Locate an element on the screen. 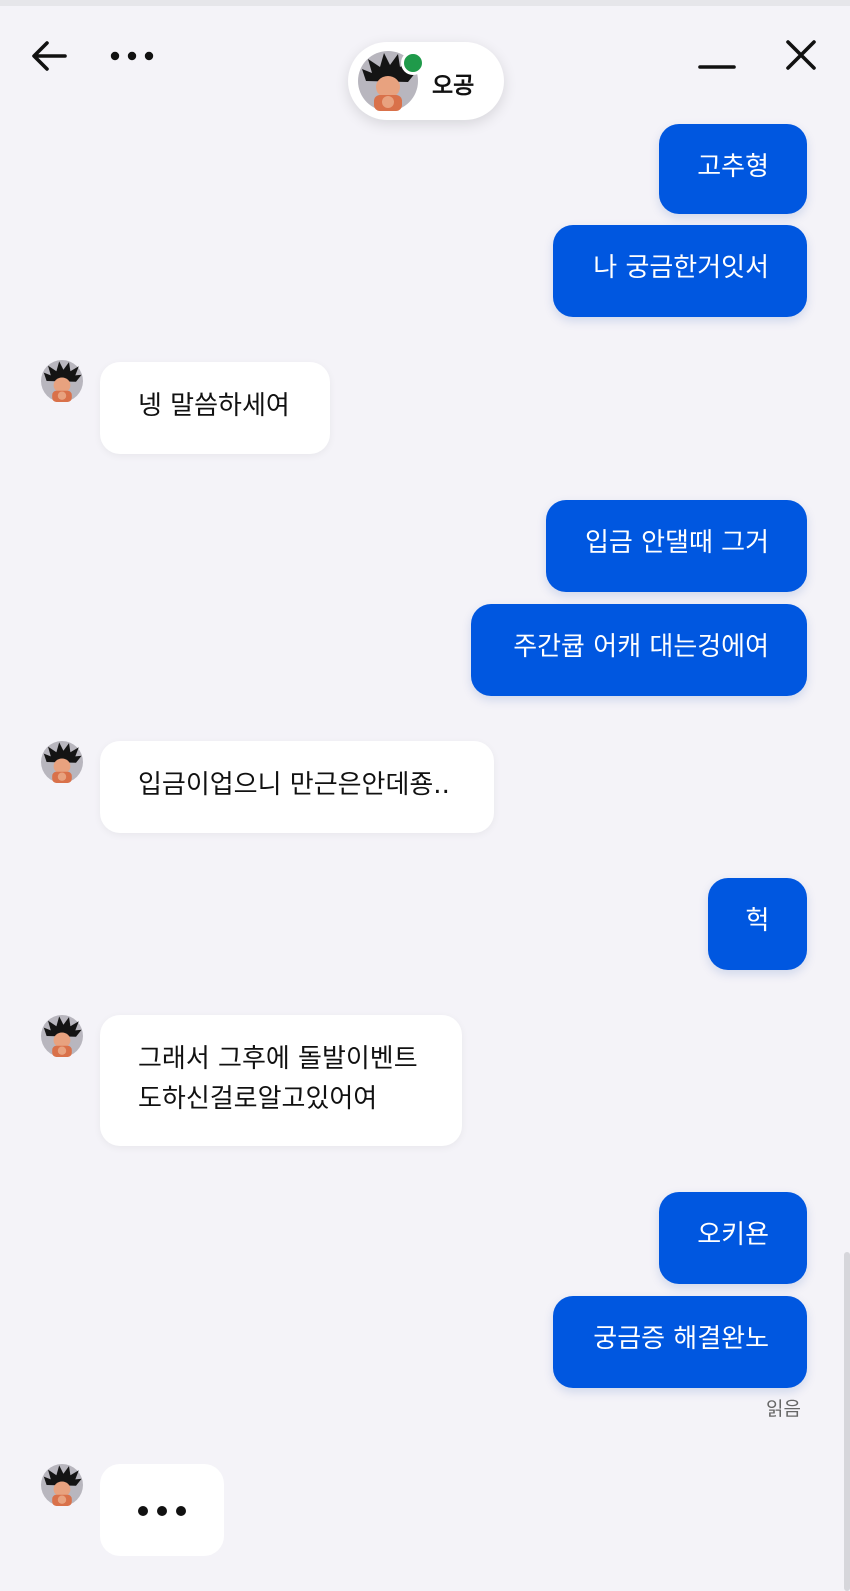 This screenshot has width=850, height=1591. message-bubble-outgoing: 나 궁금한거잇서 is located at coordinates (680, 271).